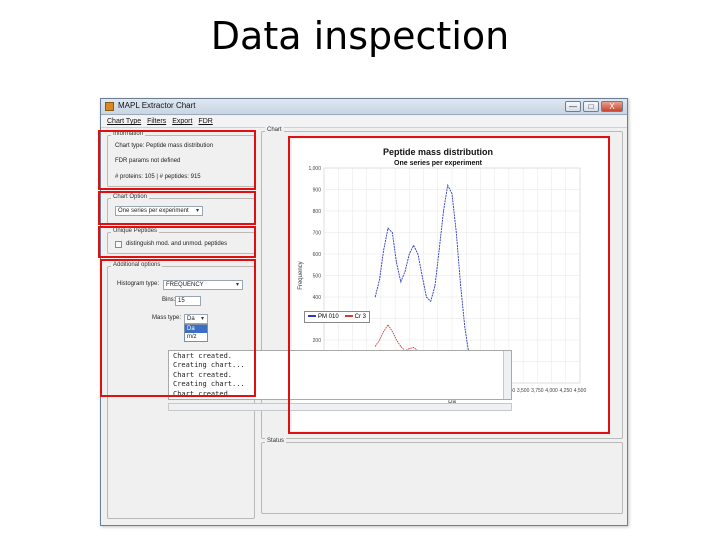 This screenshot has width=720, height=540. I want to click on menu-bar: Chart Type Filters Export FDR, so click(364, 122).